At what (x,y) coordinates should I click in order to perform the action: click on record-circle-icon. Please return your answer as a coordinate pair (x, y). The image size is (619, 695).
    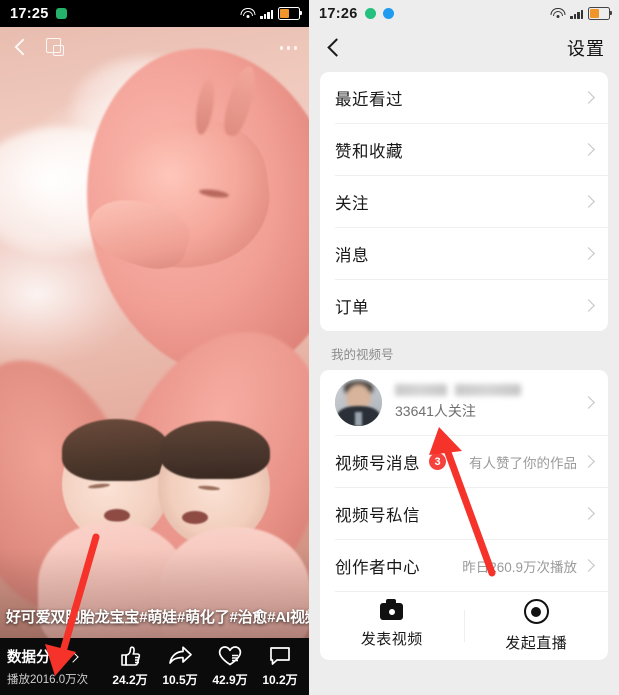
    Looking at the image, I should click on (536, 611).